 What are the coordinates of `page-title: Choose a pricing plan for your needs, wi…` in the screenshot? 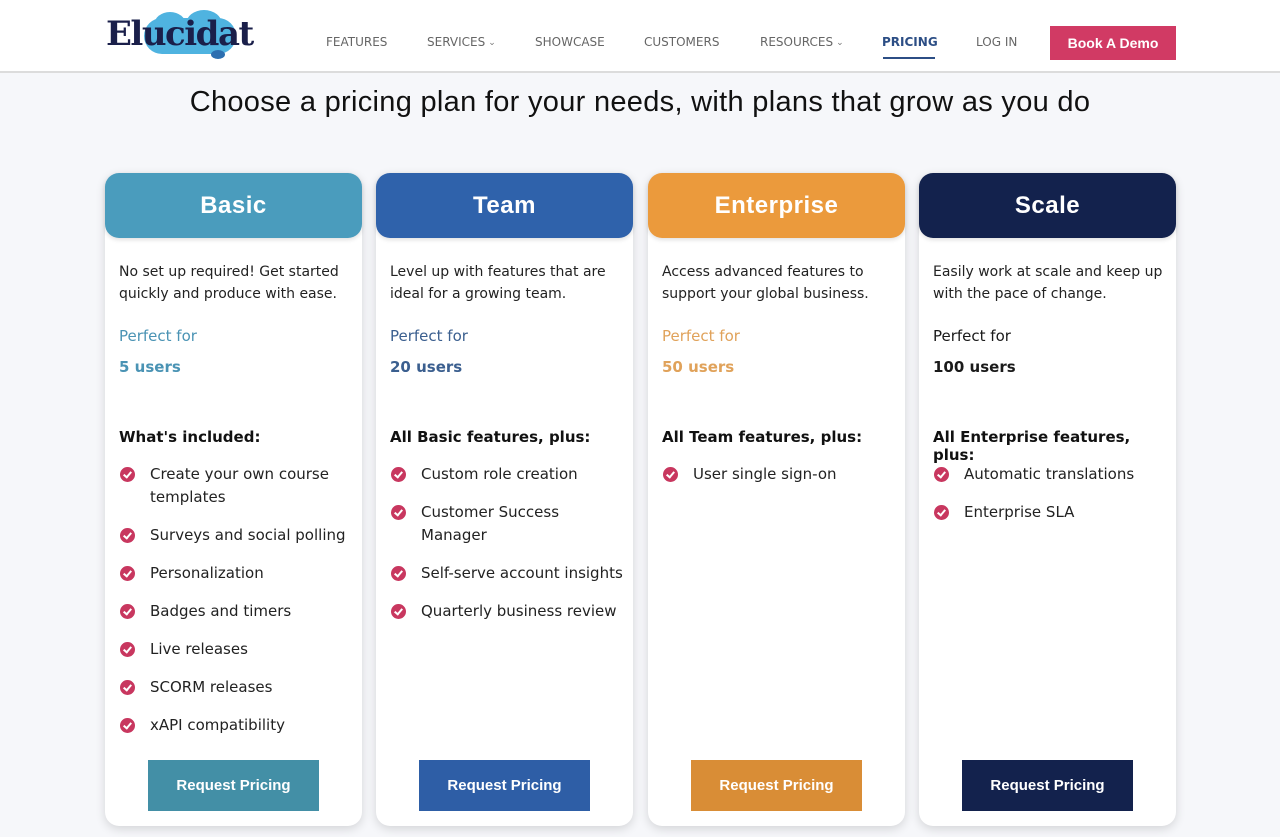 It's located at (640, 102).